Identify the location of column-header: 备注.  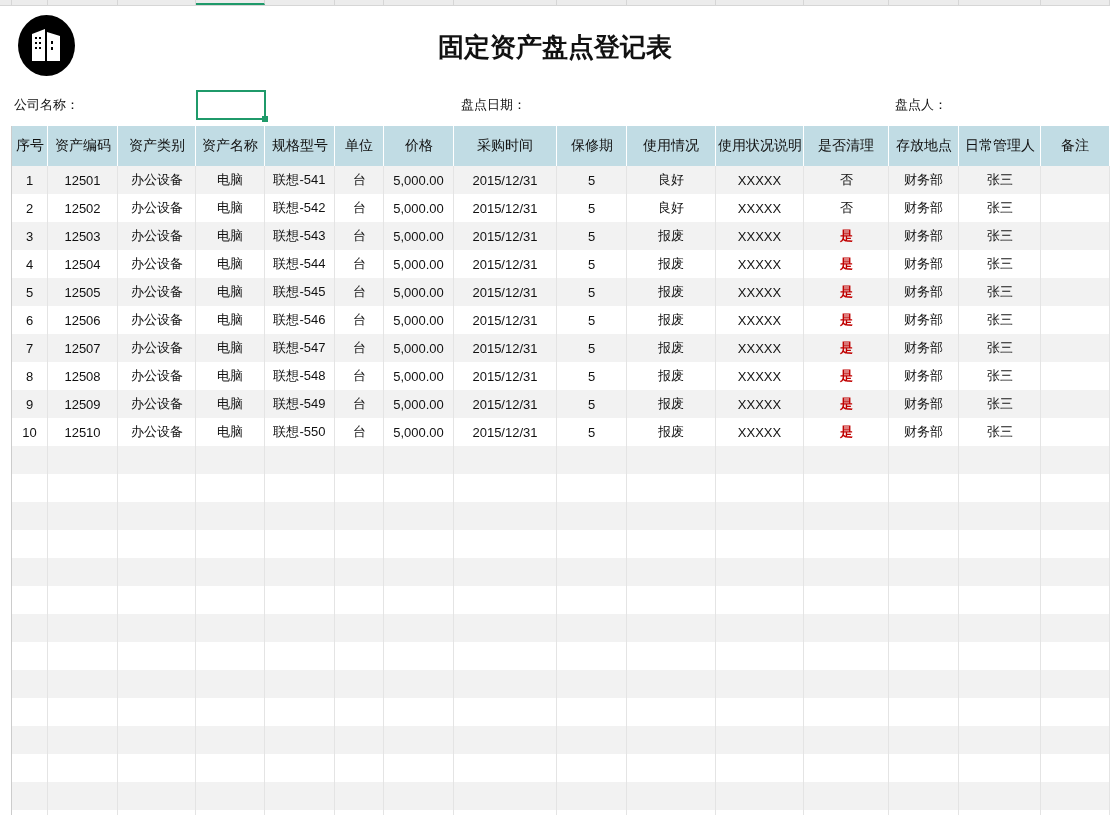
(1075, 146).